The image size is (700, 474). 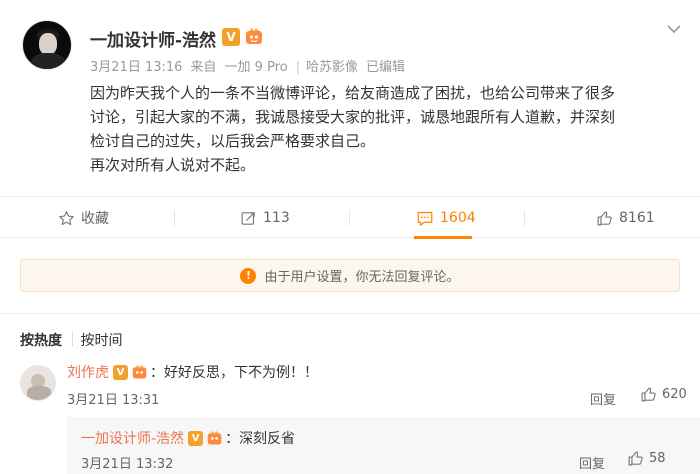 I want to click on post-meta: 3月21日 13:16 来自 一加 9 Pro | 哈苏影像 已编辑, so click(x=251, y=65).